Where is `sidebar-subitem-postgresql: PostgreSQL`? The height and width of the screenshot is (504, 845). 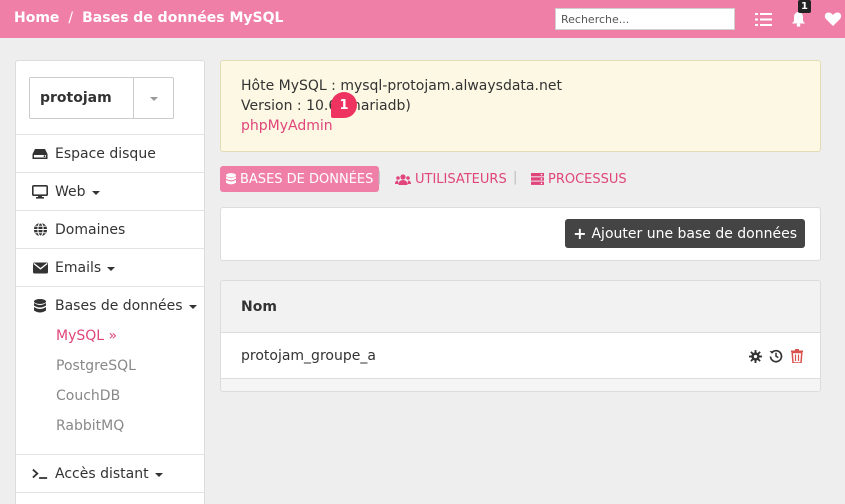 sidebar-subitem-postgresql: PostgreSQL is located at coordinates (96, 366).